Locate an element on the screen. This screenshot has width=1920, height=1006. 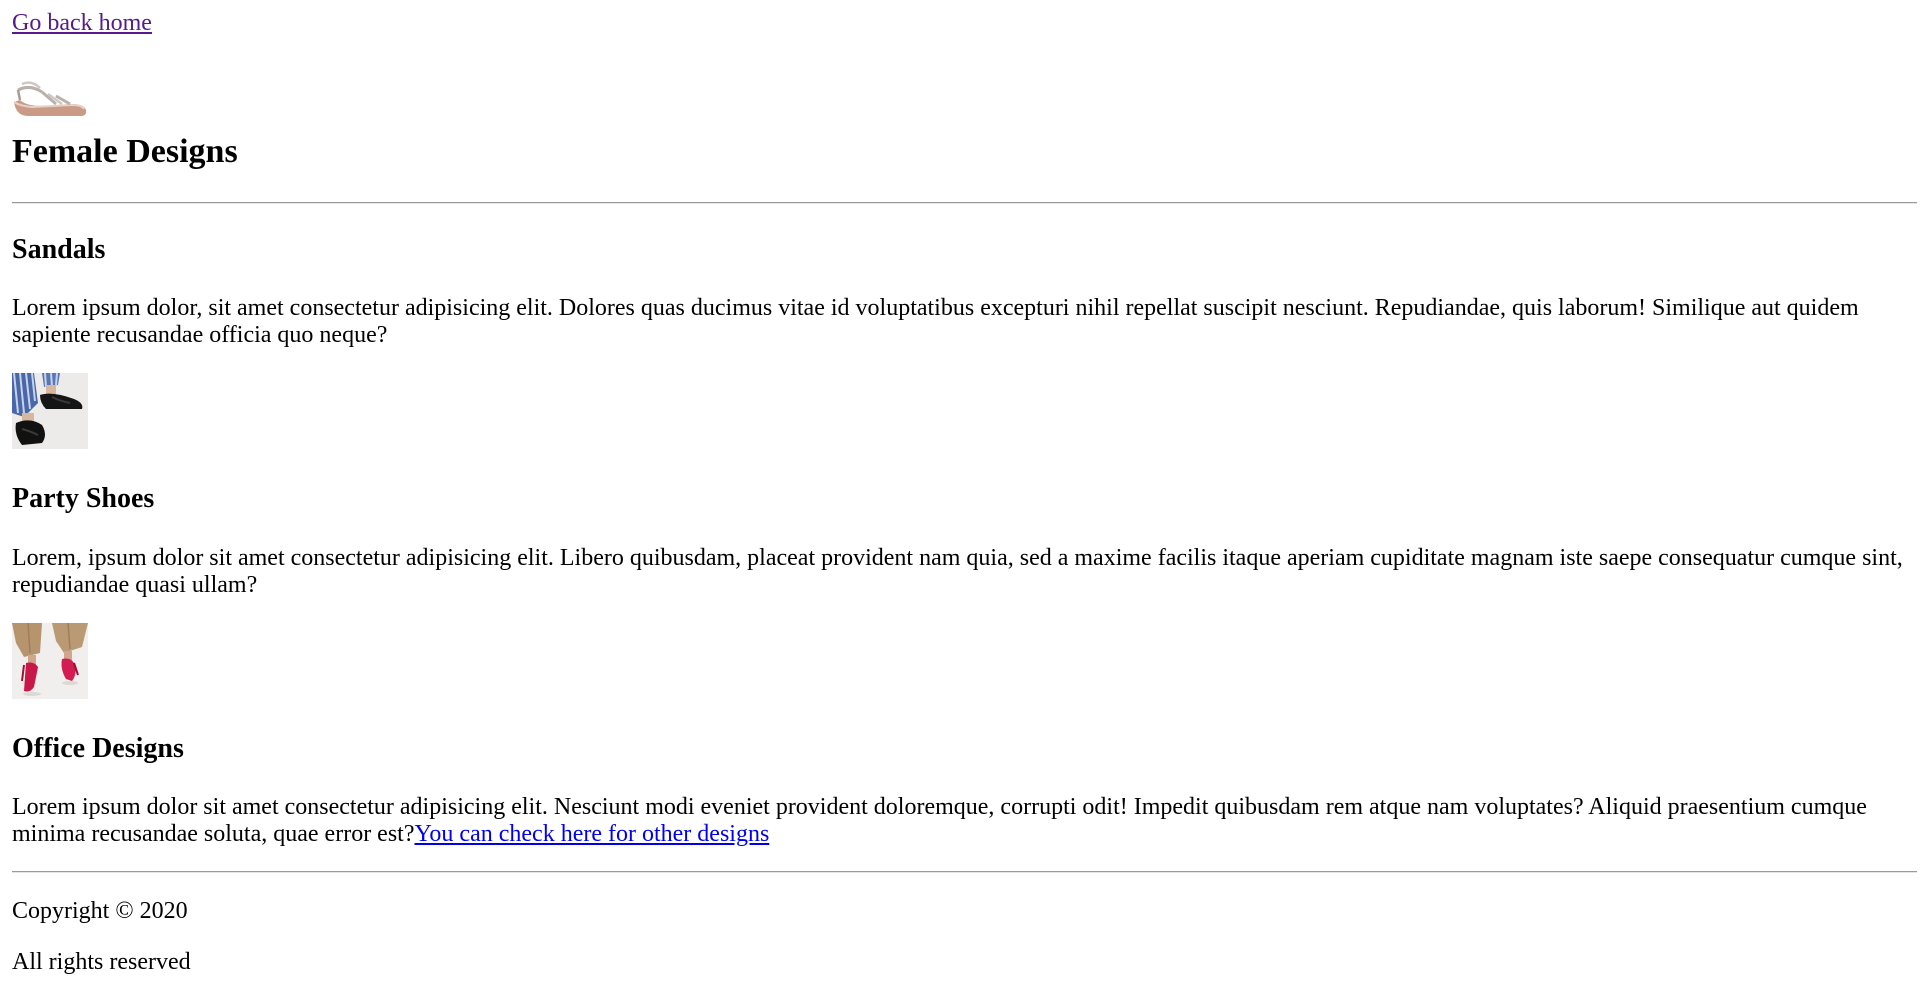
other-designs-link: You can check here for other designs is located at coordinates (592, 834).